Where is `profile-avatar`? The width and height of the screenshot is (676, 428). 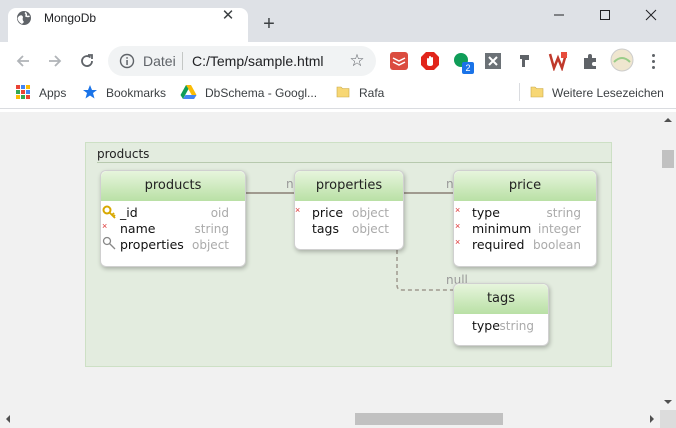 profile-avatar is located at coordinates (622, 60).